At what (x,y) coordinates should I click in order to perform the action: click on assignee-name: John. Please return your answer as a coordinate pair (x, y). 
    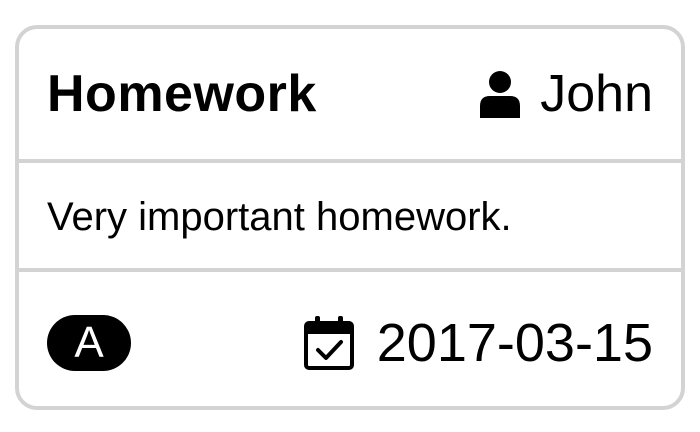
    Looking at the image, I should click on (596, 94).